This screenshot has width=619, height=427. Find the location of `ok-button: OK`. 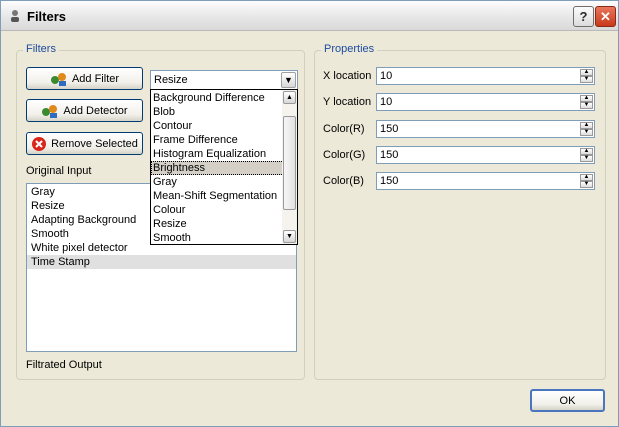

ok-button: OK is located at coordinates (567, 400).